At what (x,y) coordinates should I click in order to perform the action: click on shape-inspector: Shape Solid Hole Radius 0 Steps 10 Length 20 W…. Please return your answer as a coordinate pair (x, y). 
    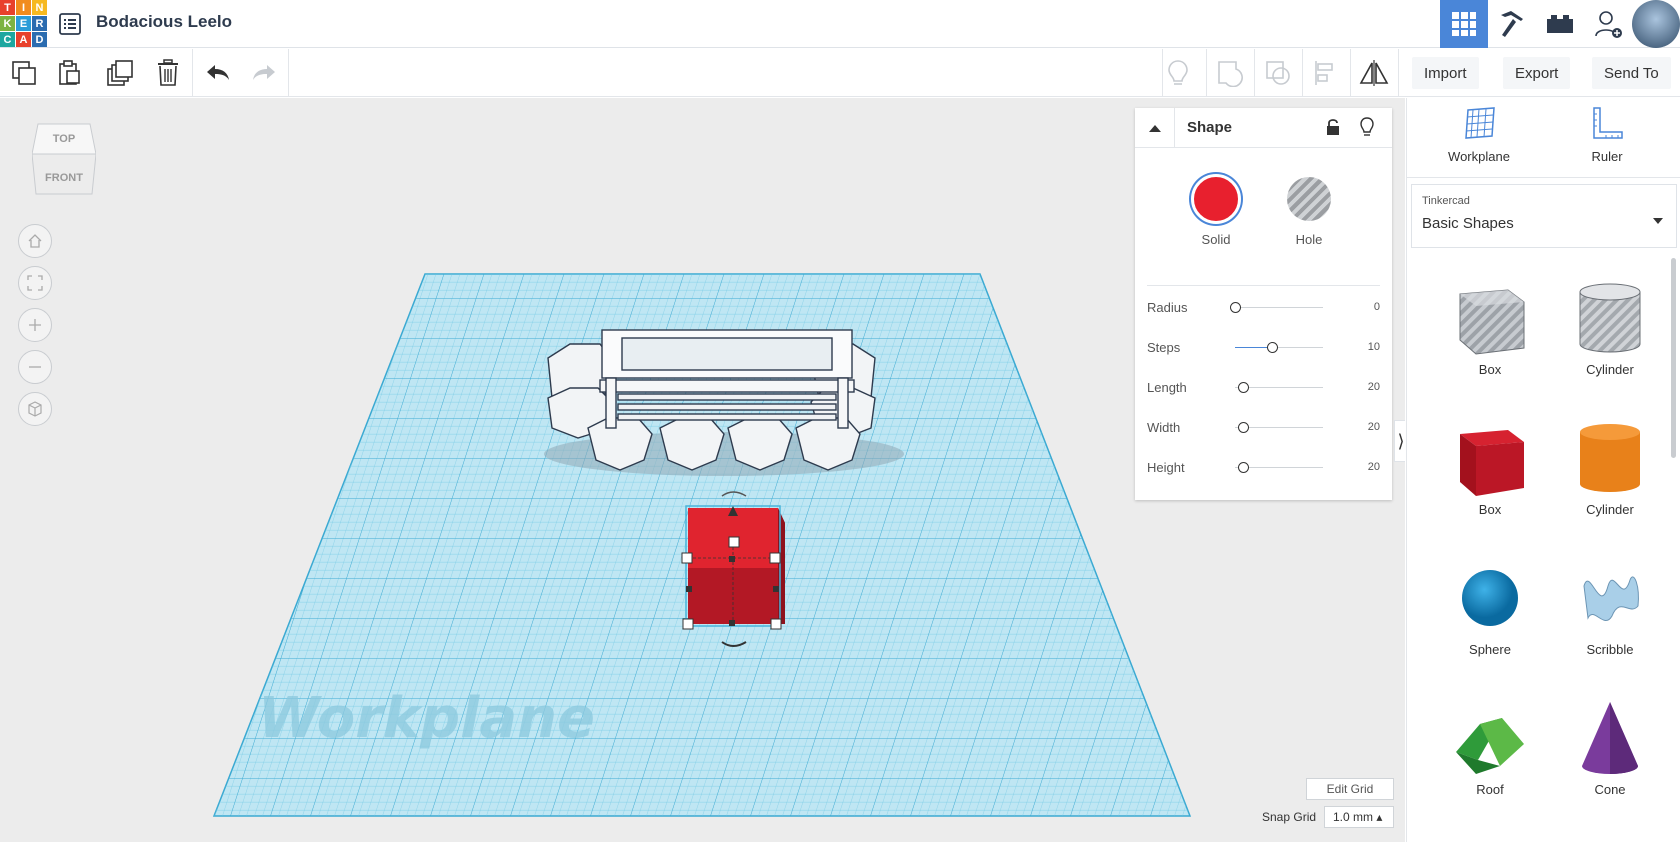
    Looking at the image, I should click on (1263, 304).